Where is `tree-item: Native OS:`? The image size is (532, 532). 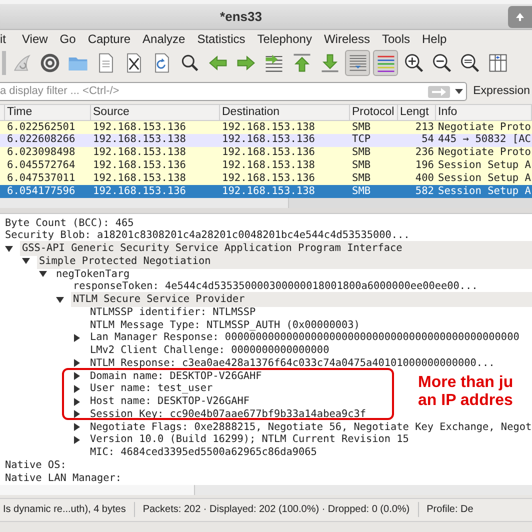
tree-item: Native OS: is located at coordinates (34, 466).